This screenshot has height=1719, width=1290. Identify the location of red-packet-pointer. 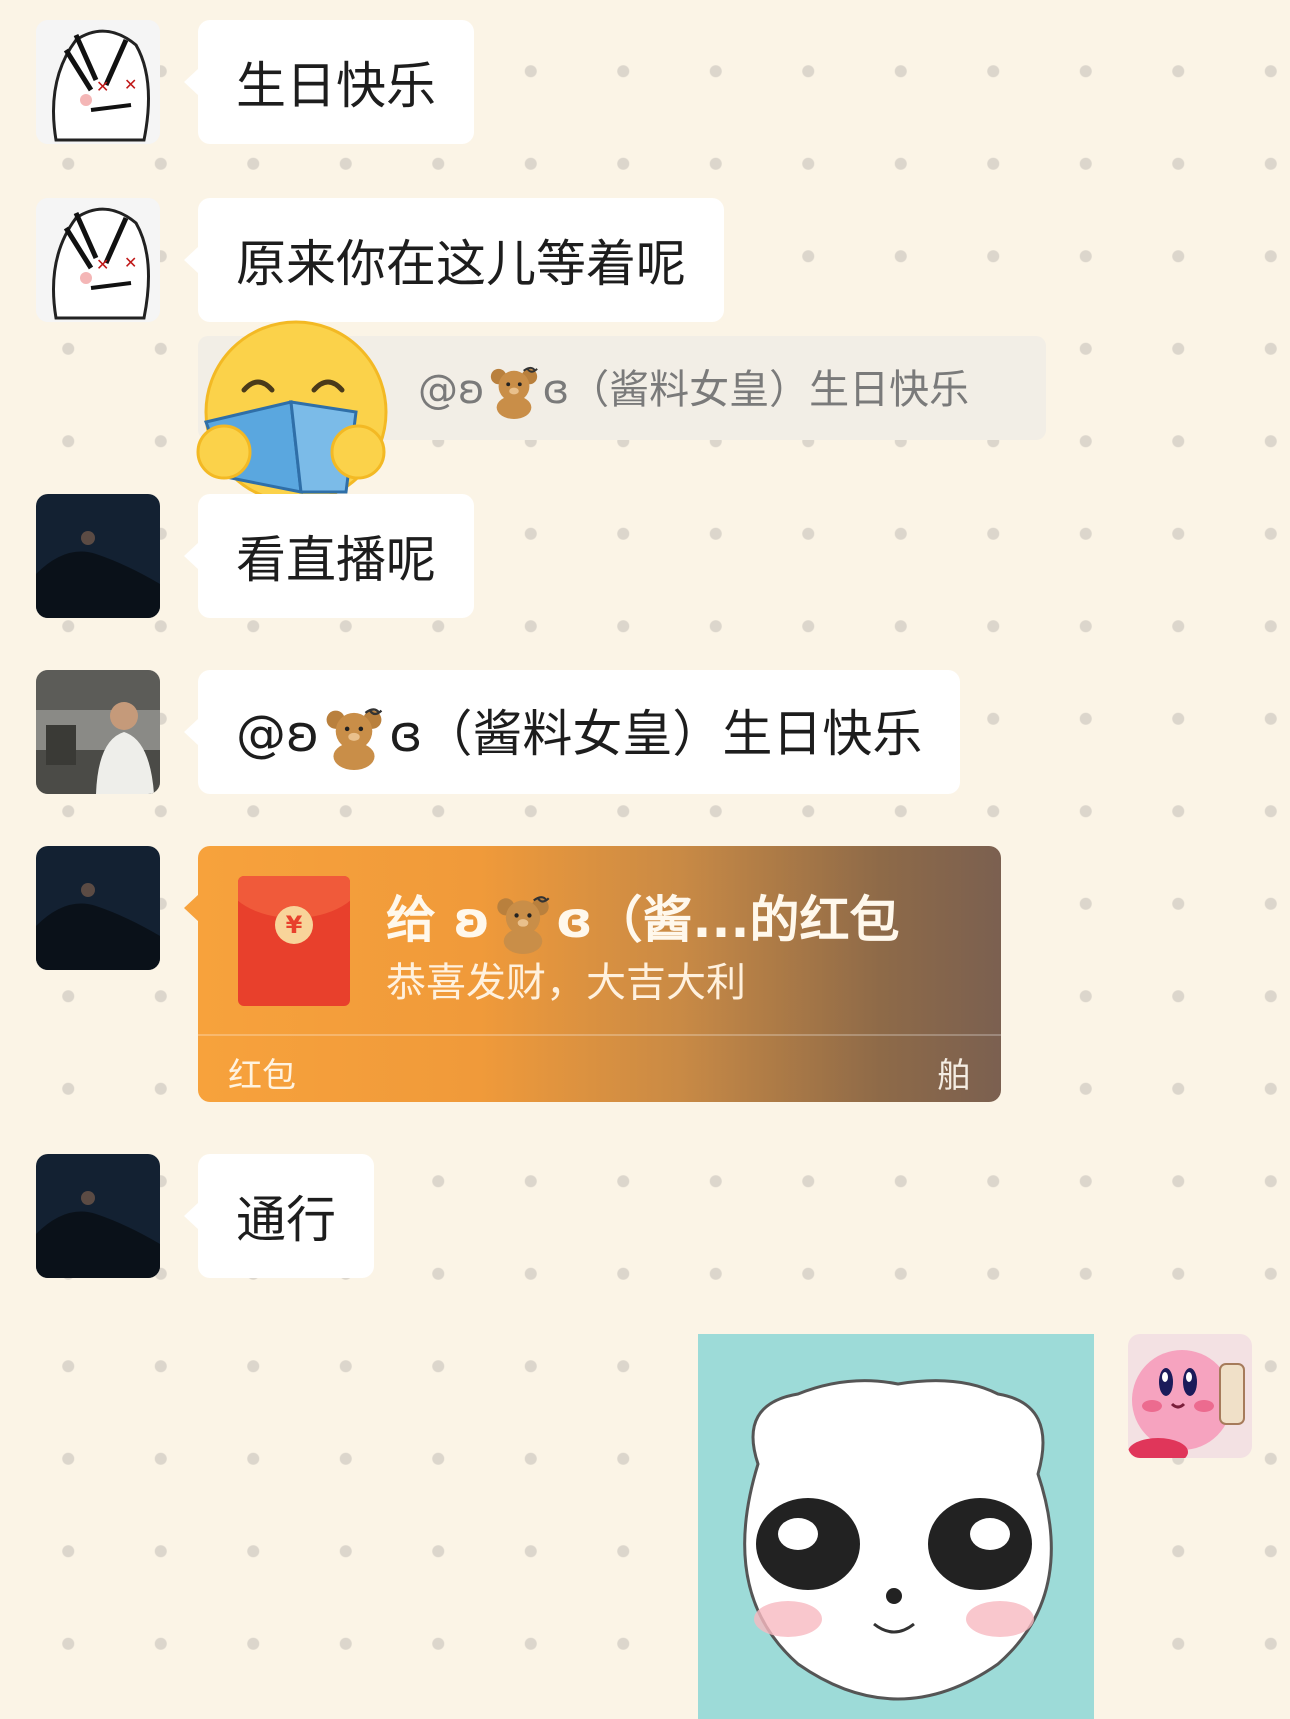
(191, 908).